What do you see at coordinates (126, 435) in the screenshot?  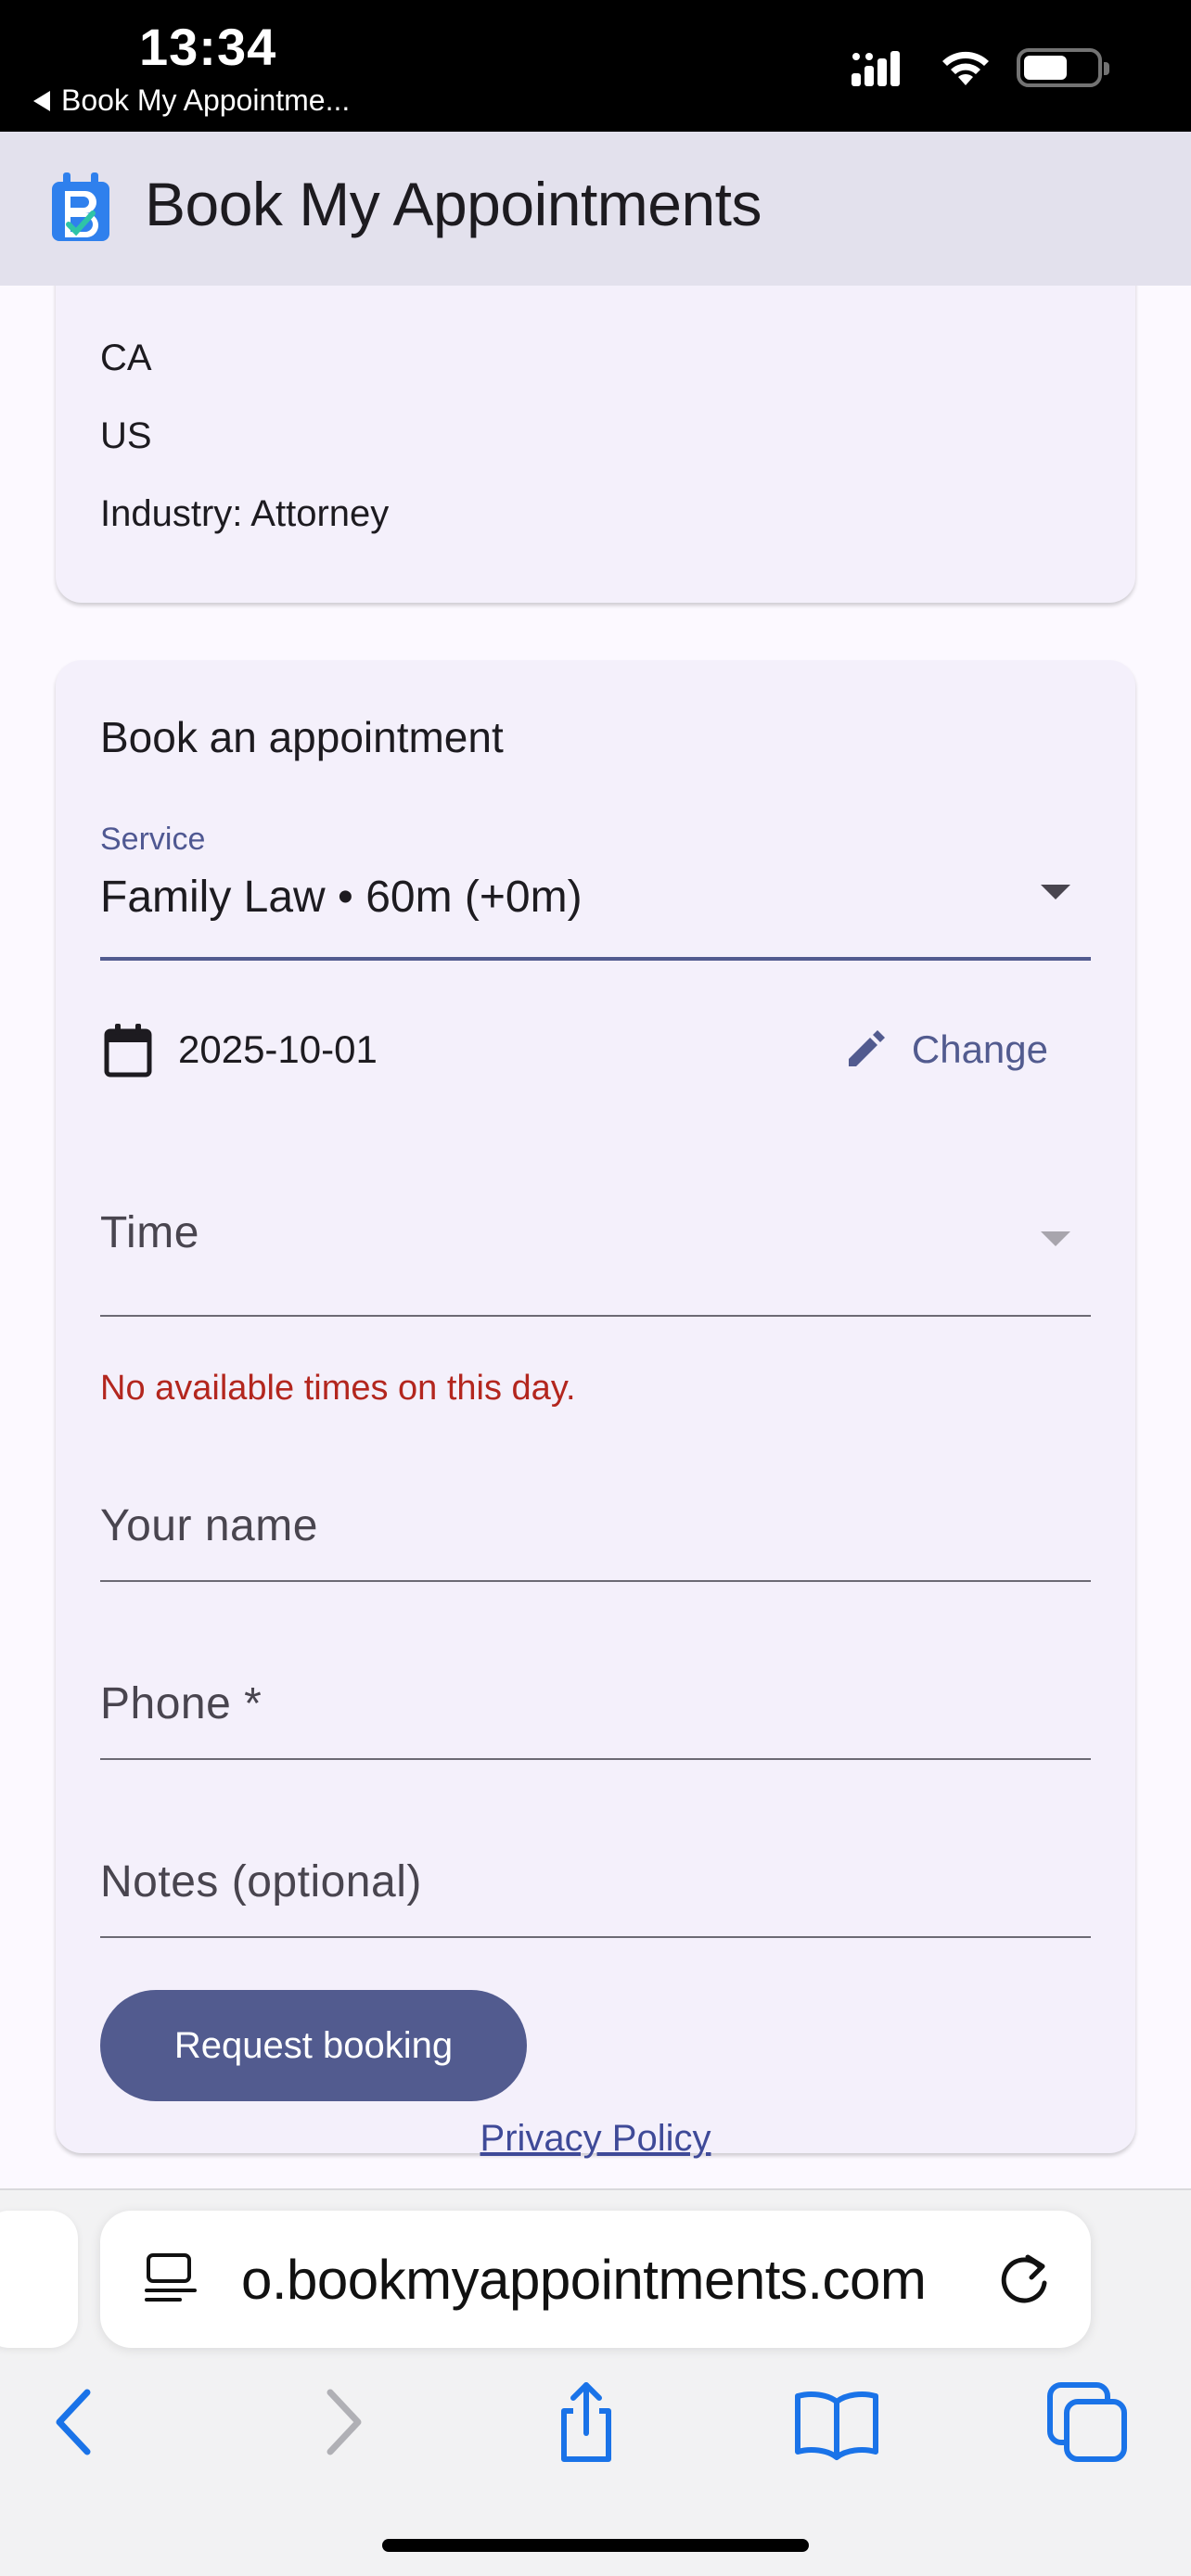 I see `business-country: US` at bounding box center [126, 435].